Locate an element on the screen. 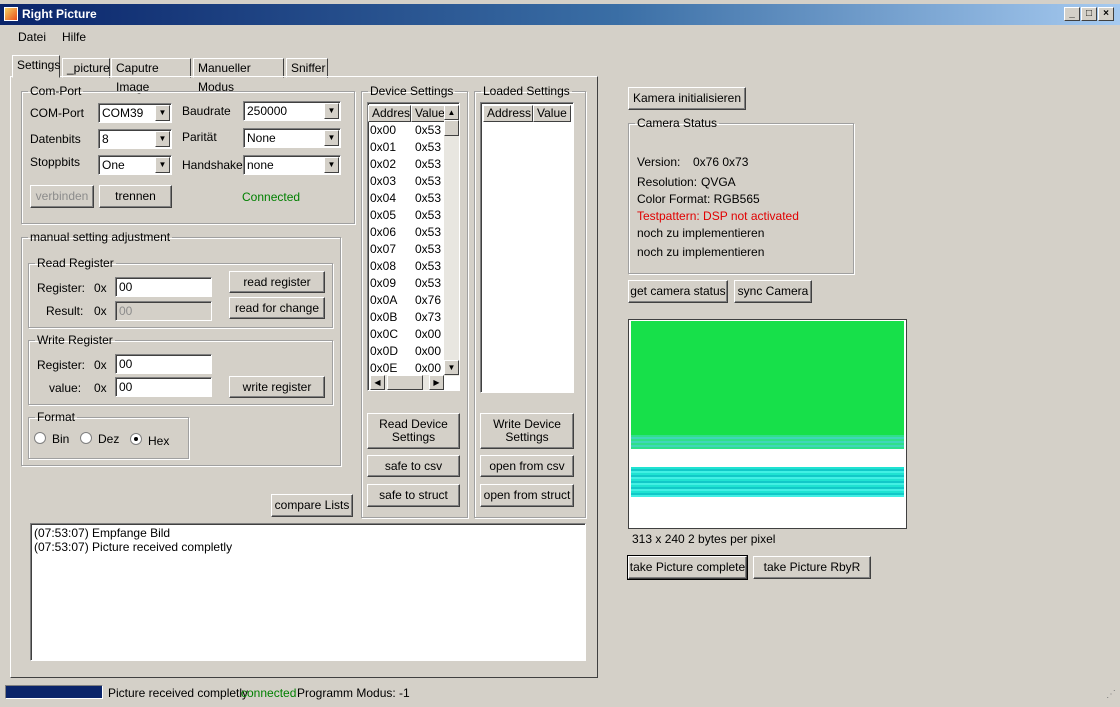 Image resolution: width=1120 pixels, height=707 pixels. format-dez-radio is located at coordinates (86, 438).